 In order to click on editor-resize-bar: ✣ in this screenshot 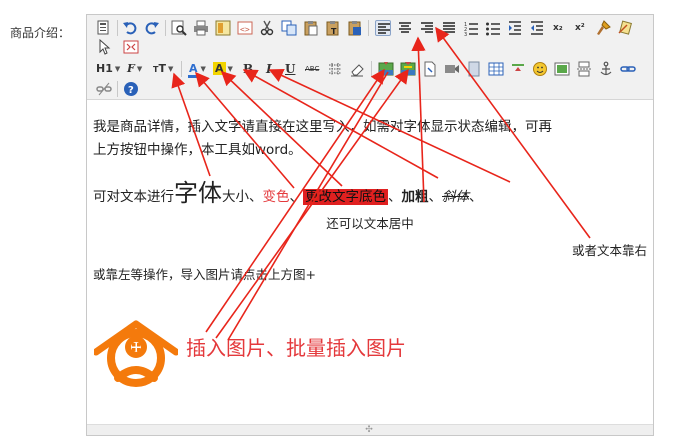, I will do `click(370, 429)`.